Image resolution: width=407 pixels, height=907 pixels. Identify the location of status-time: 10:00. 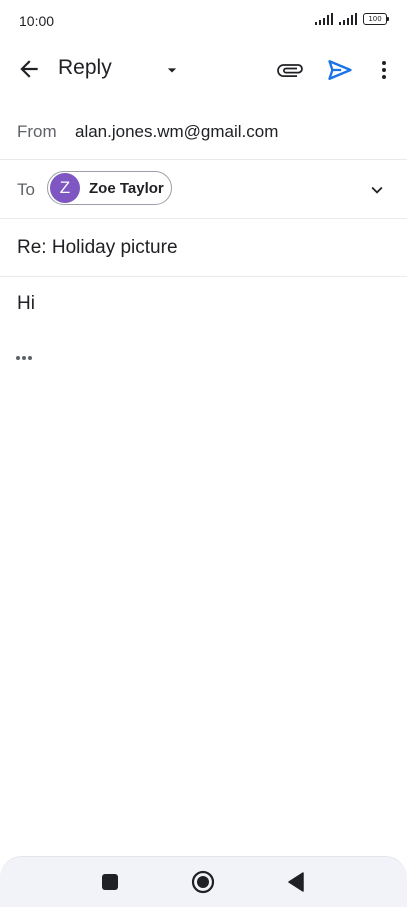
(37, 21).